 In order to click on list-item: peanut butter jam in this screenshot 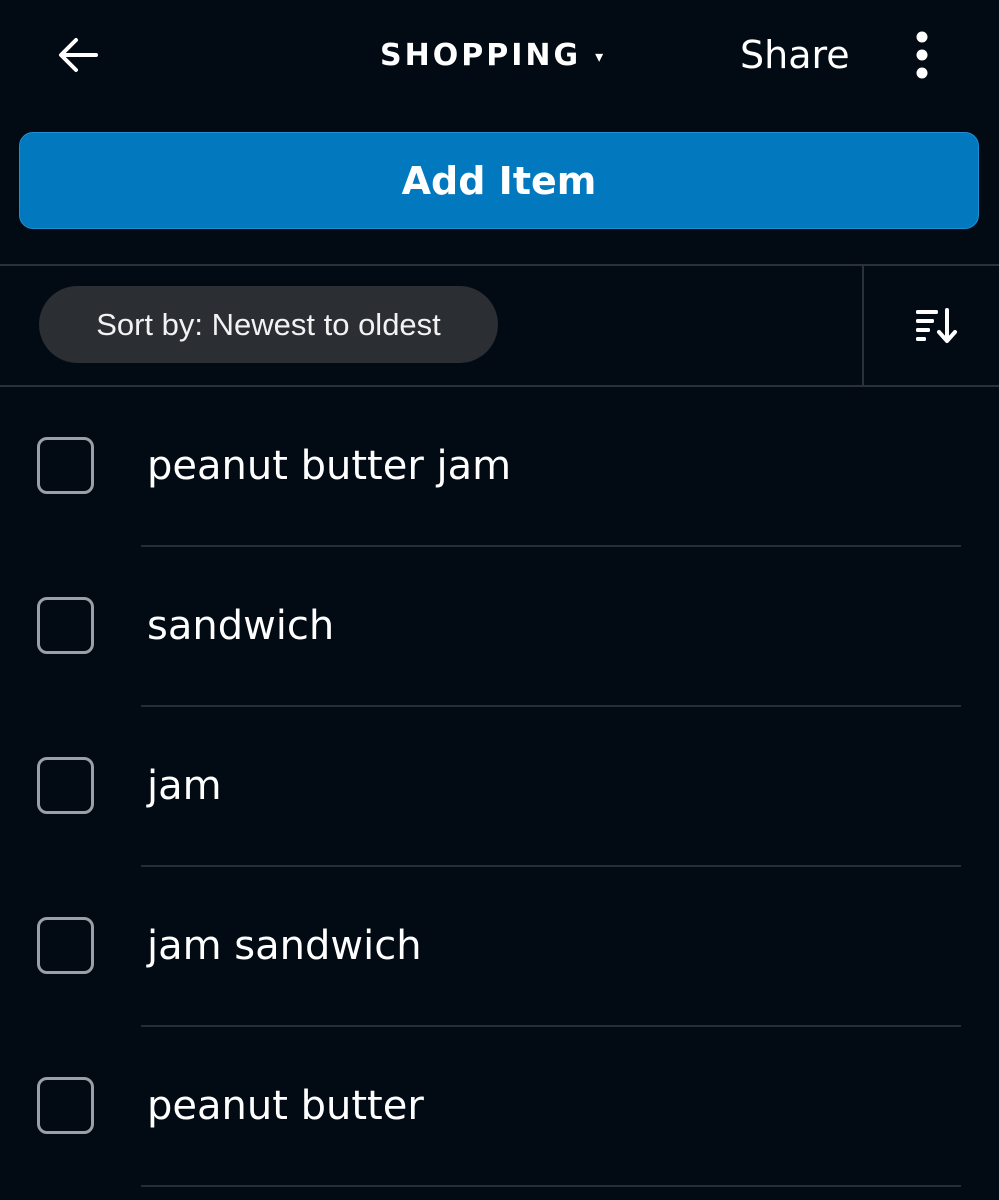, I will do `click(499, 466)`.